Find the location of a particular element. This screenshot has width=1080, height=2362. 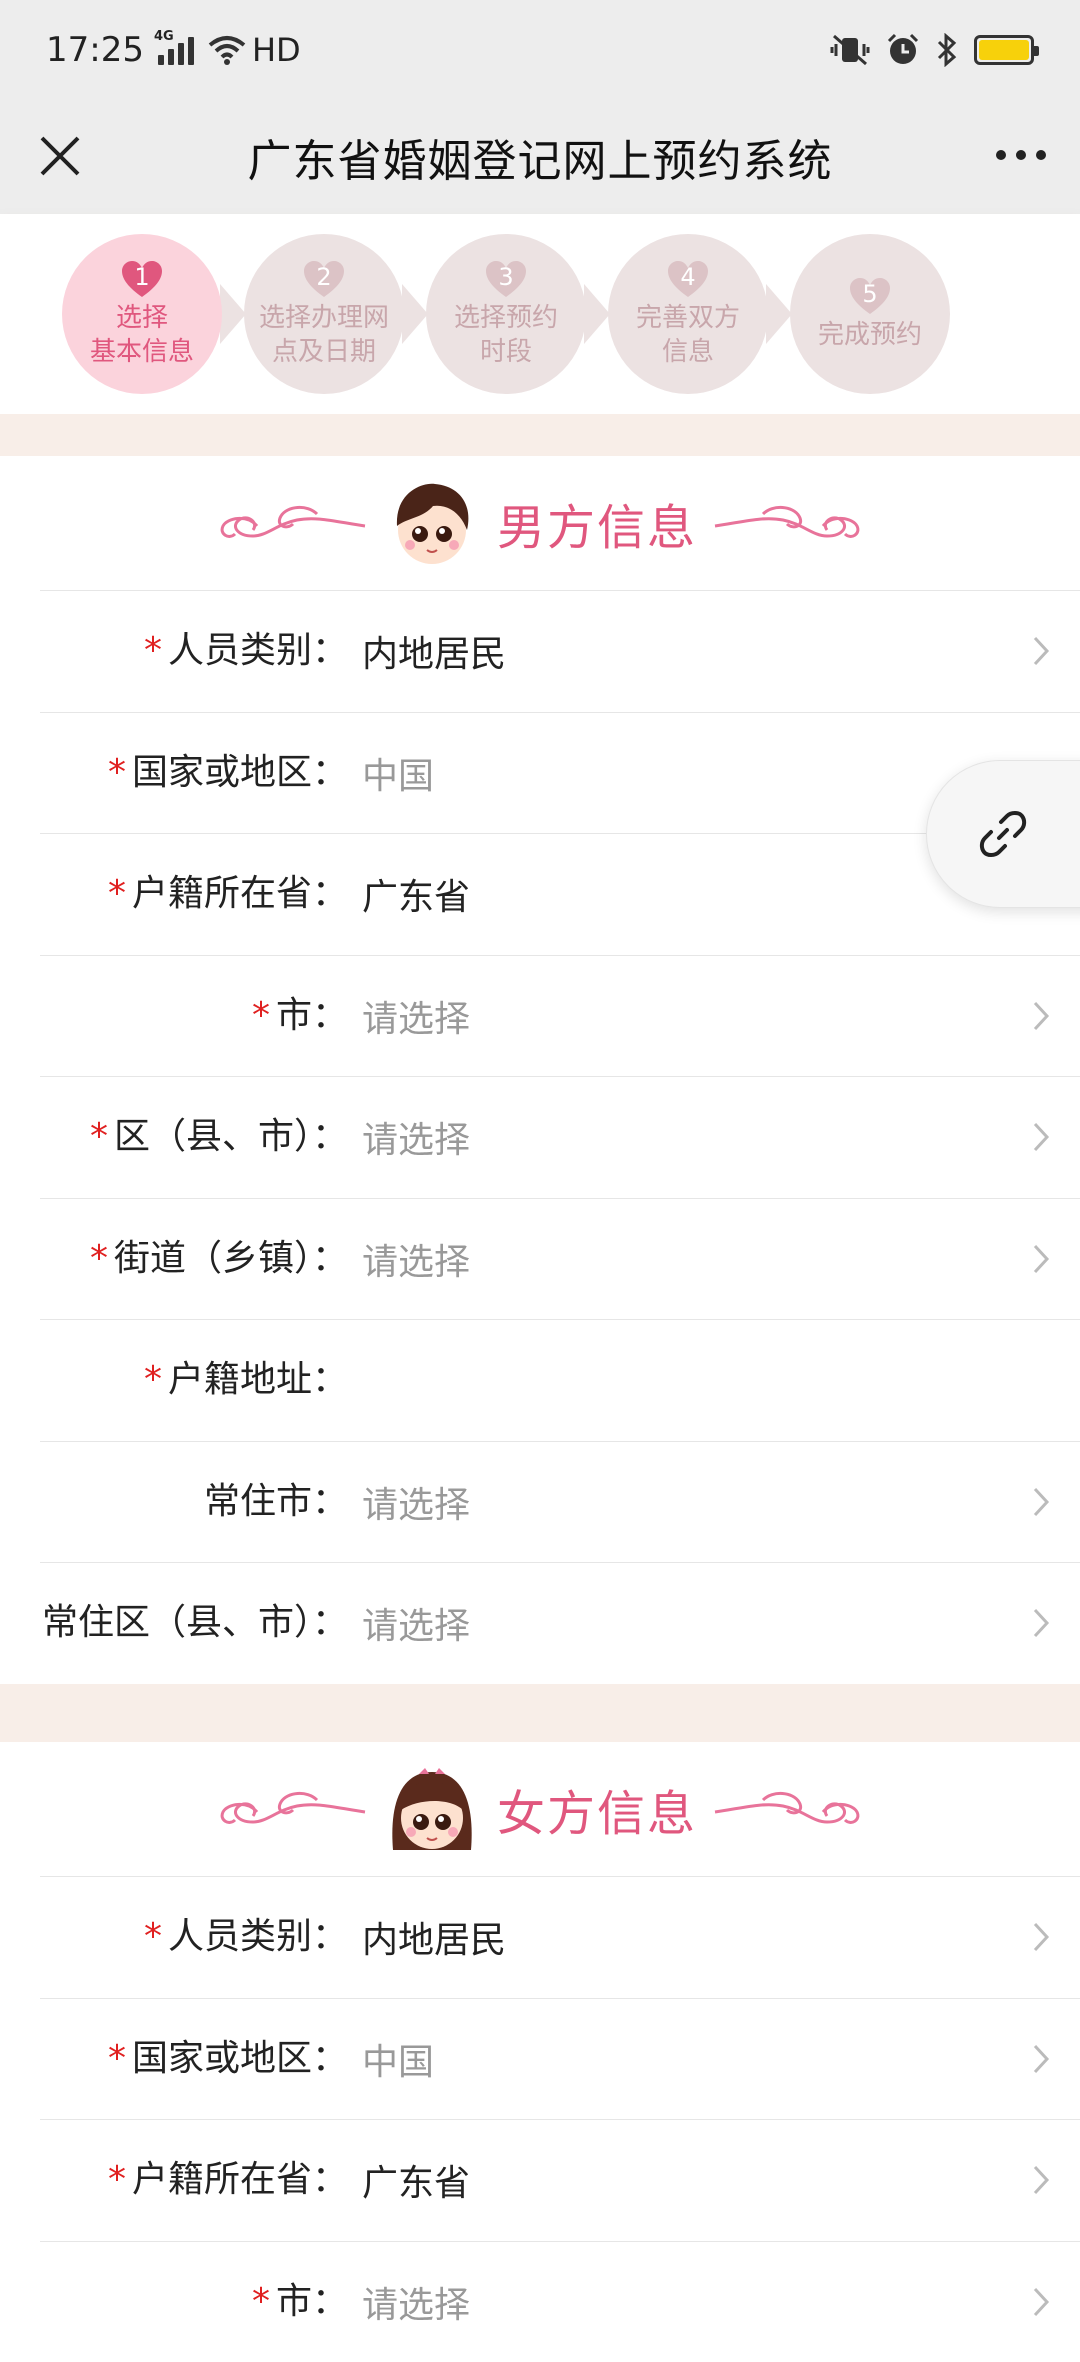

heart-icon: 1 is located at coordinates (142, 279).